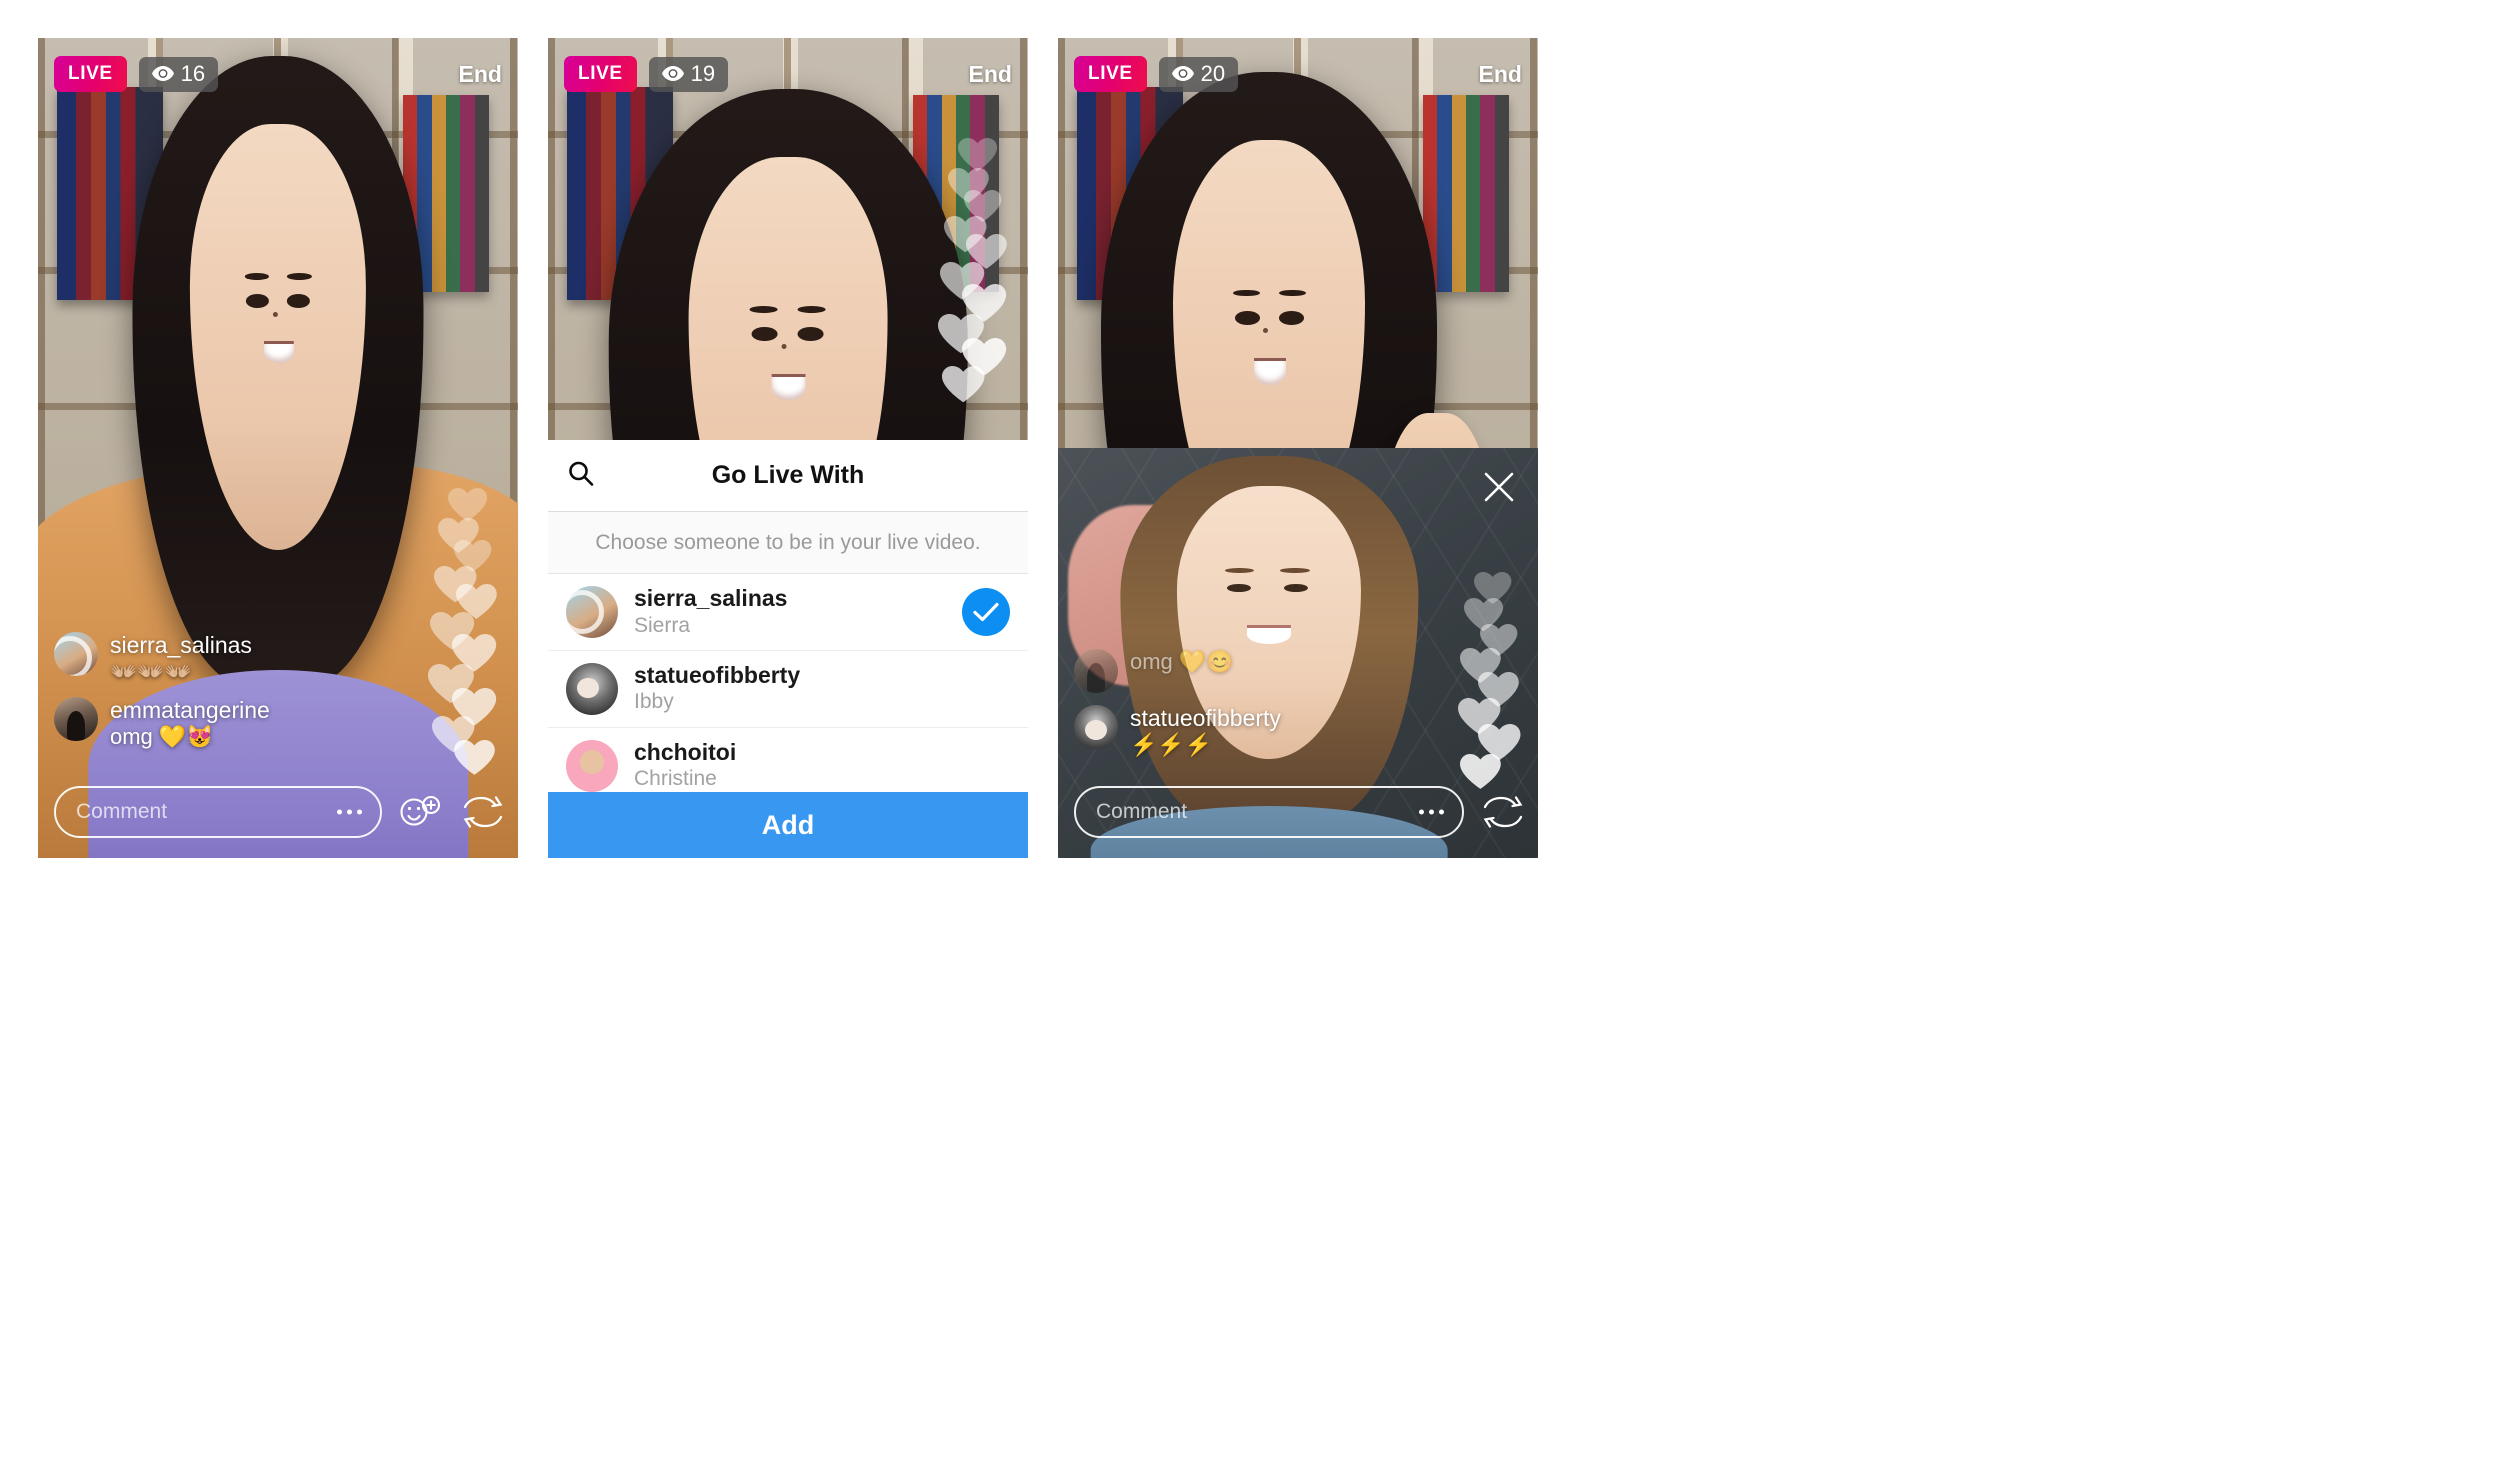 The height and width of the screenshot is (1458, 2498). What do you see at coordinates (703, 73) in the screenshot?
I see `viewer-count-value: 19` at bounding box center [703, 73].